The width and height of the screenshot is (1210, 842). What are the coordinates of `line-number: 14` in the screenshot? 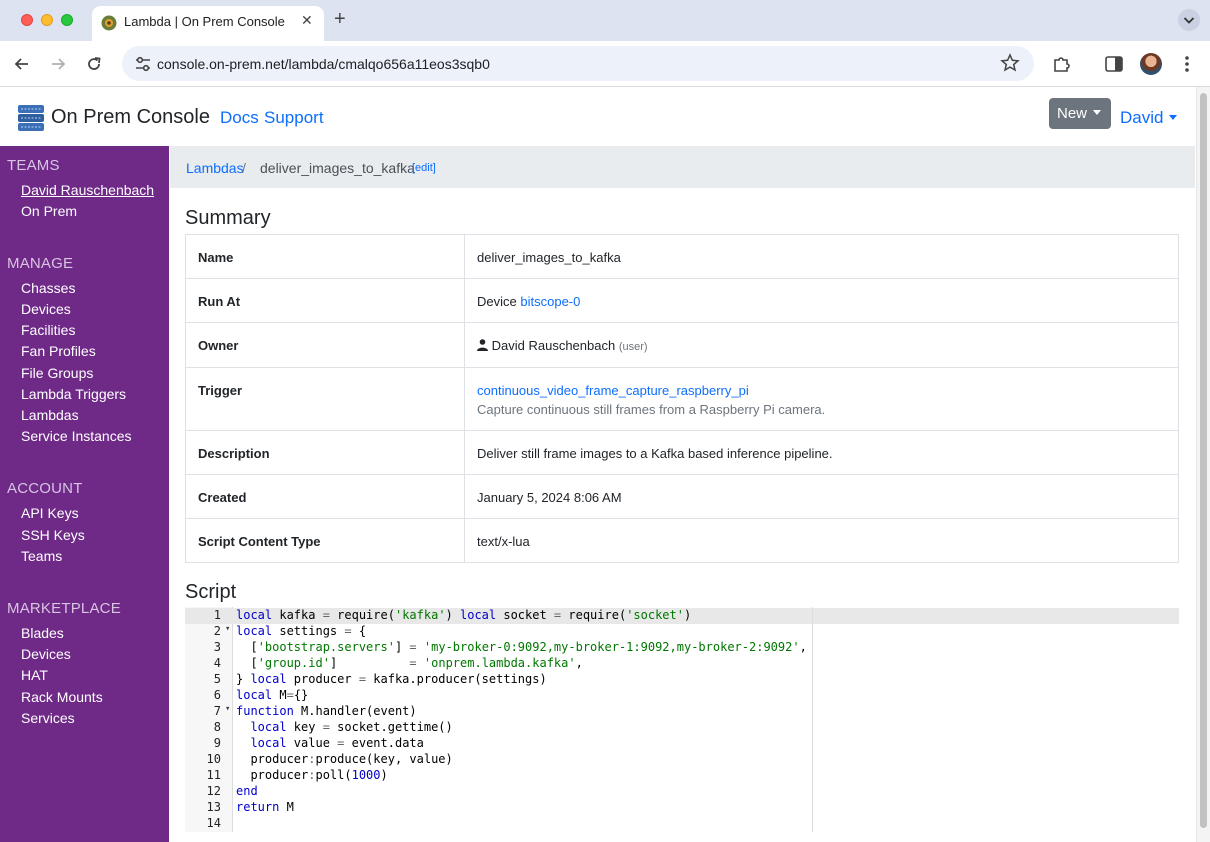 It's located at (213, 823).